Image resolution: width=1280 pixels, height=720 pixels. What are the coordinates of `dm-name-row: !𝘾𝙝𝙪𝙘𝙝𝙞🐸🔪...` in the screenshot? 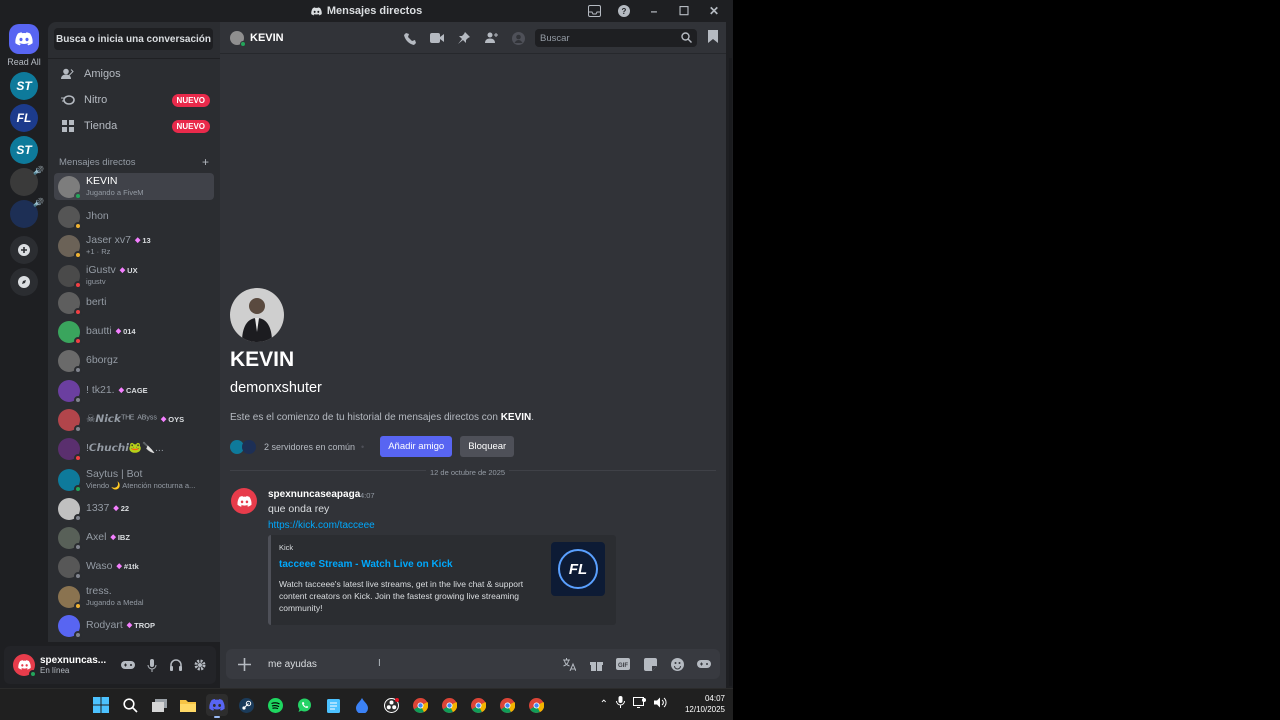 It's located at (125, 448).